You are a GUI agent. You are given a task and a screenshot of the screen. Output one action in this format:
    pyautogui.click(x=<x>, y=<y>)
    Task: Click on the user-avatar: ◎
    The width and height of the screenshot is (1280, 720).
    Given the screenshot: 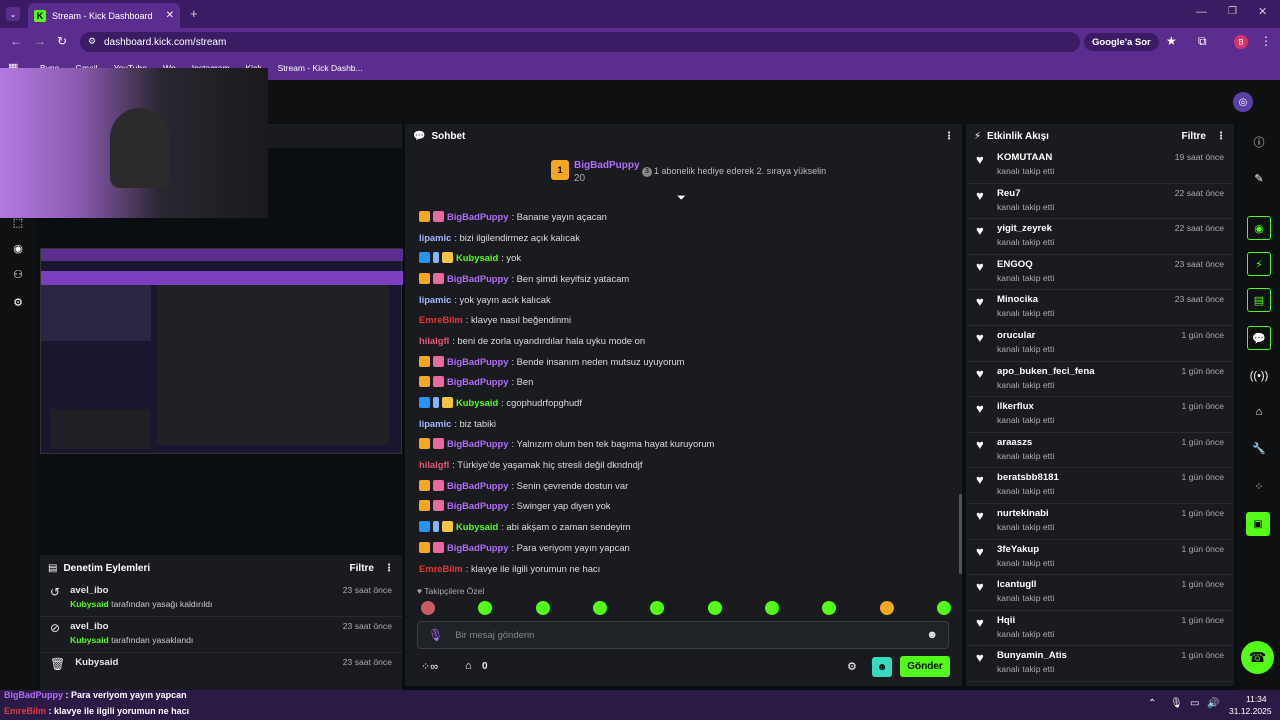 What is the action you would take?
    pyautogui.click(x=1243, y=102)
    